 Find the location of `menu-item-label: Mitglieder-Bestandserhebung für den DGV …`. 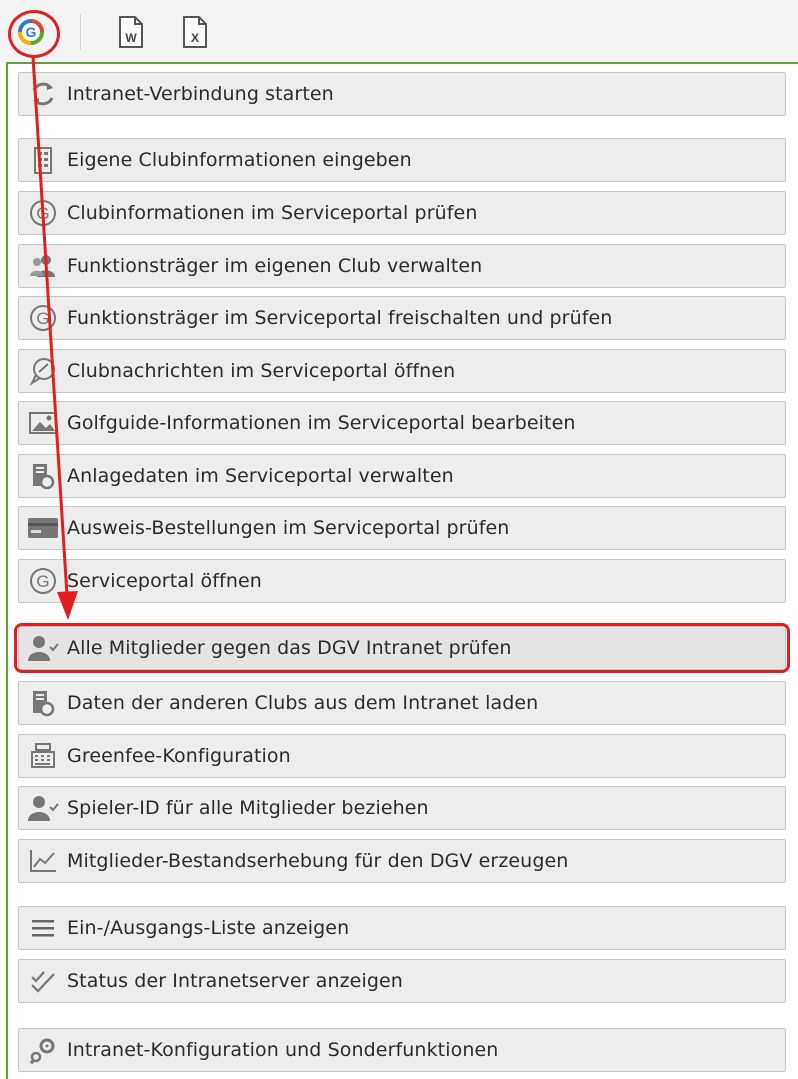

menu-item-label: Mitglieder-Bestandserhebung für den DGV … is located at coordinates (318, 861).